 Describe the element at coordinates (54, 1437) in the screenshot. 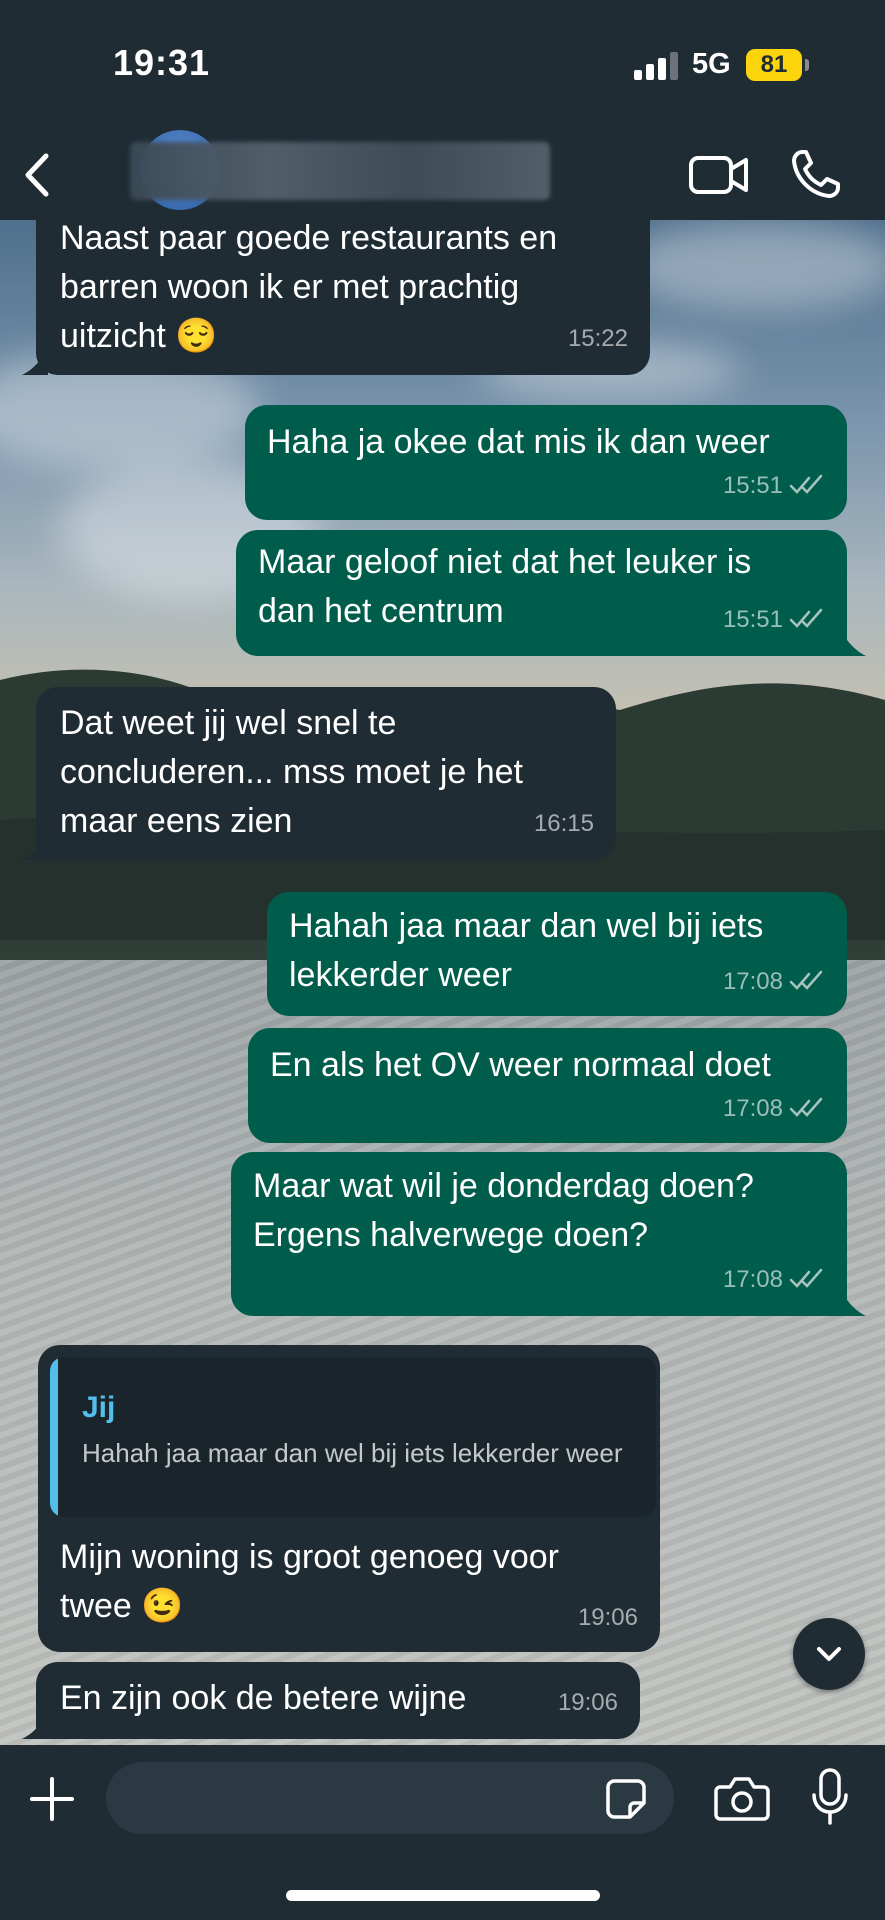

I see `quote-accent-bar` at that location.